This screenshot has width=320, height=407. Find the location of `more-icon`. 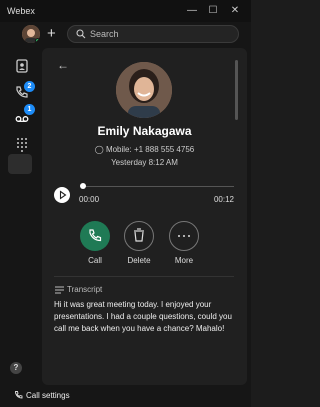

more-icon is located at coordinates (184, 236).